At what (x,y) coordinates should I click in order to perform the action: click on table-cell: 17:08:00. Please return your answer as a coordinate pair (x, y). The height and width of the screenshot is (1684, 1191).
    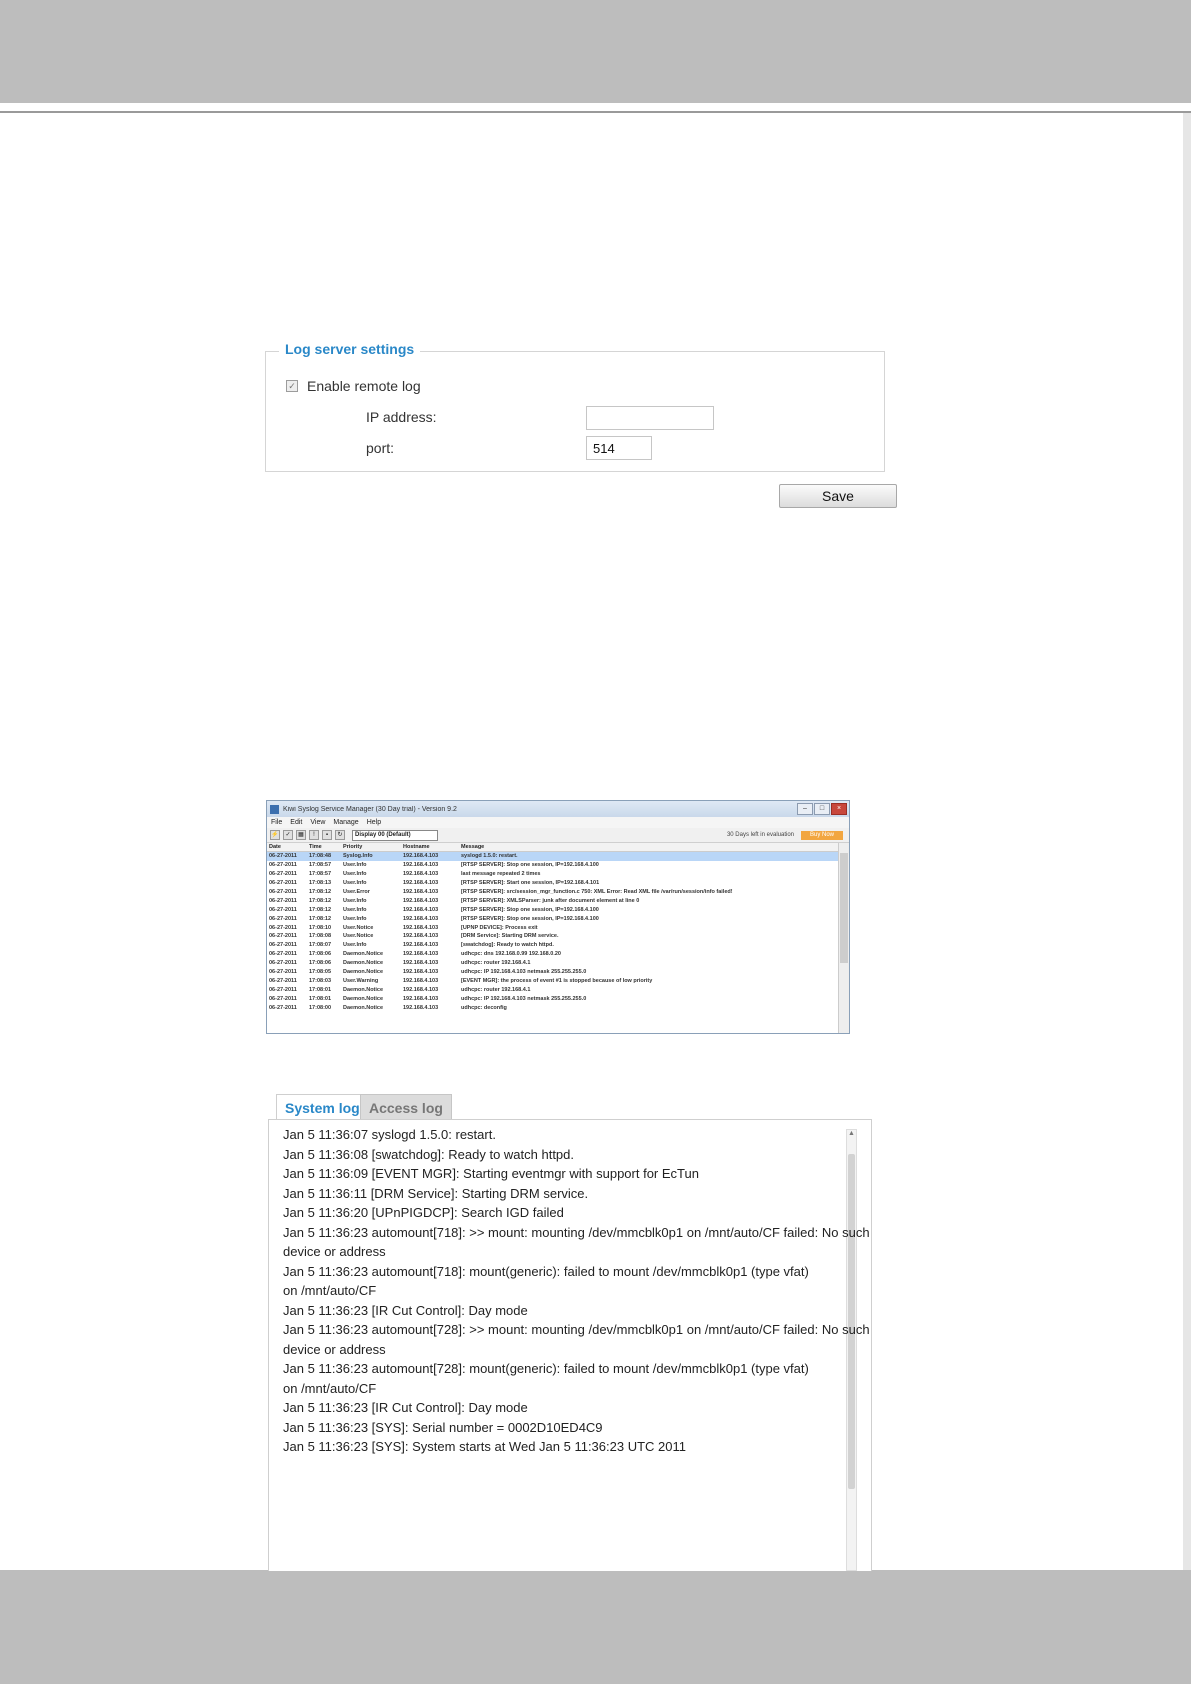
    Looking at the image, I should click on (320, 1007).